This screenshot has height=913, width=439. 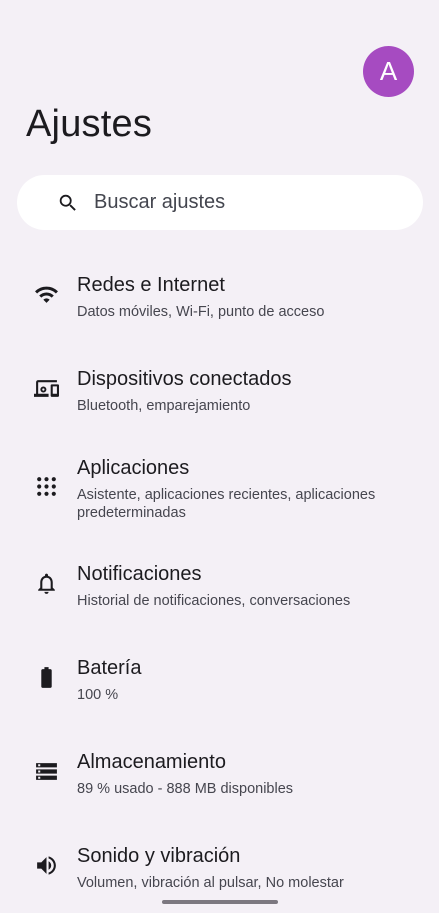 What do you see at coordinates (68, 203) in the screenshot?
I see `search-icon` at bounding box center [68, 203].